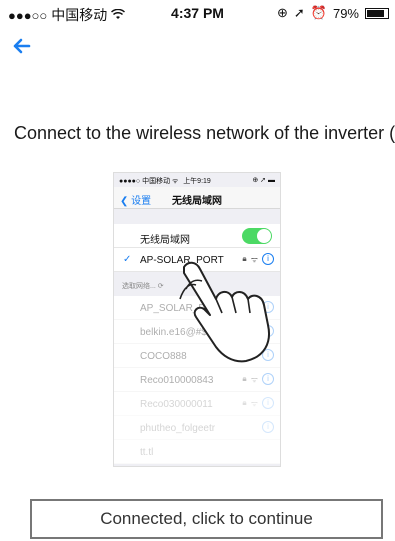 Image resolution: width=395 pixels, height=541 pixels. Describe the element at coordinates (206, 519) in the screenshot. I see `continue-button: Connected, click to continue` at that location.